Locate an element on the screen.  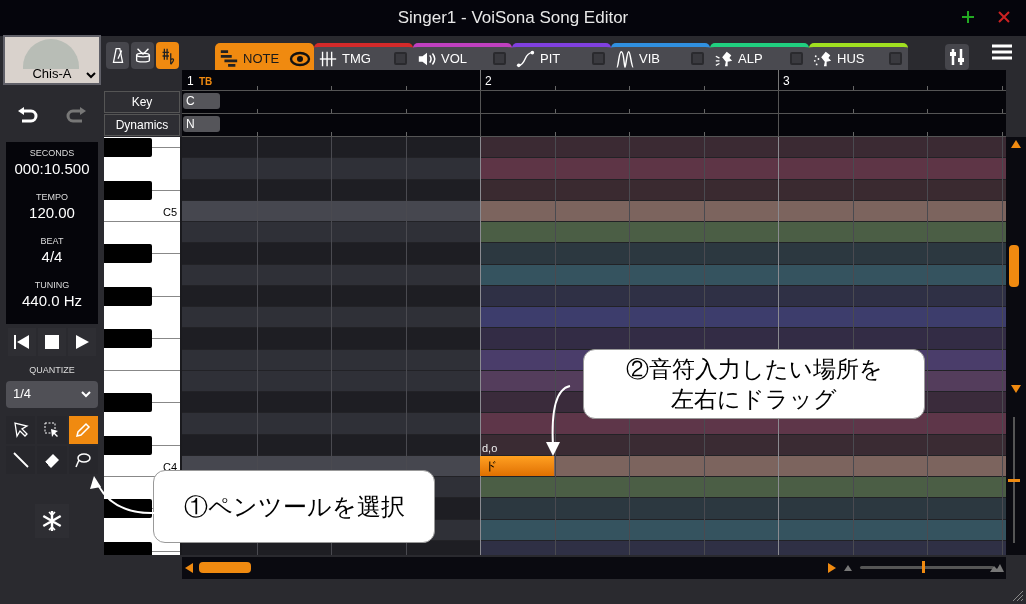
freeze-button is located at coordinates (52, 520).